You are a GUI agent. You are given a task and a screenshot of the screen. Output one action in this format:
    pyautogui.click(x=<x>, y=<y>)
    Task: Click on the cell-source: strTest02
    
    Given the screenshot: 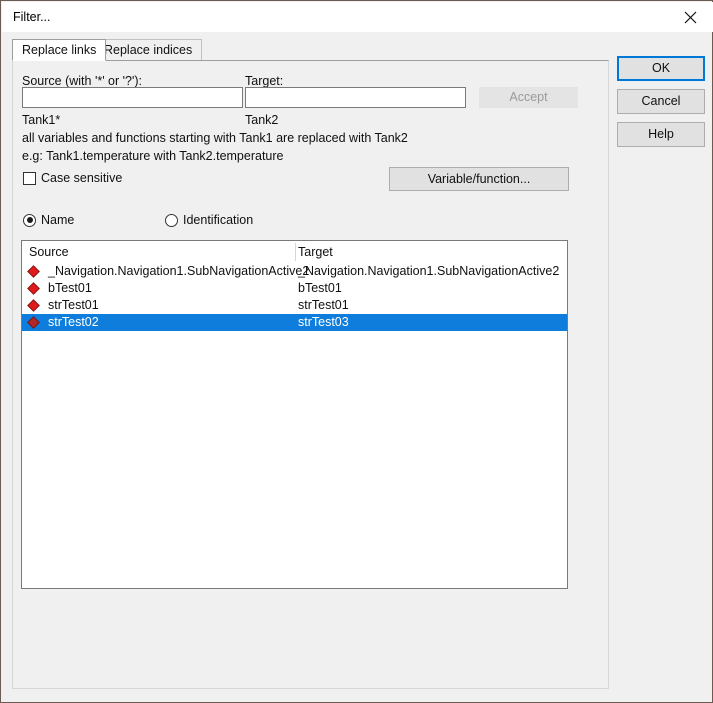 What is the action you would take?
    pyautogui.click(x=73, y=322)
    